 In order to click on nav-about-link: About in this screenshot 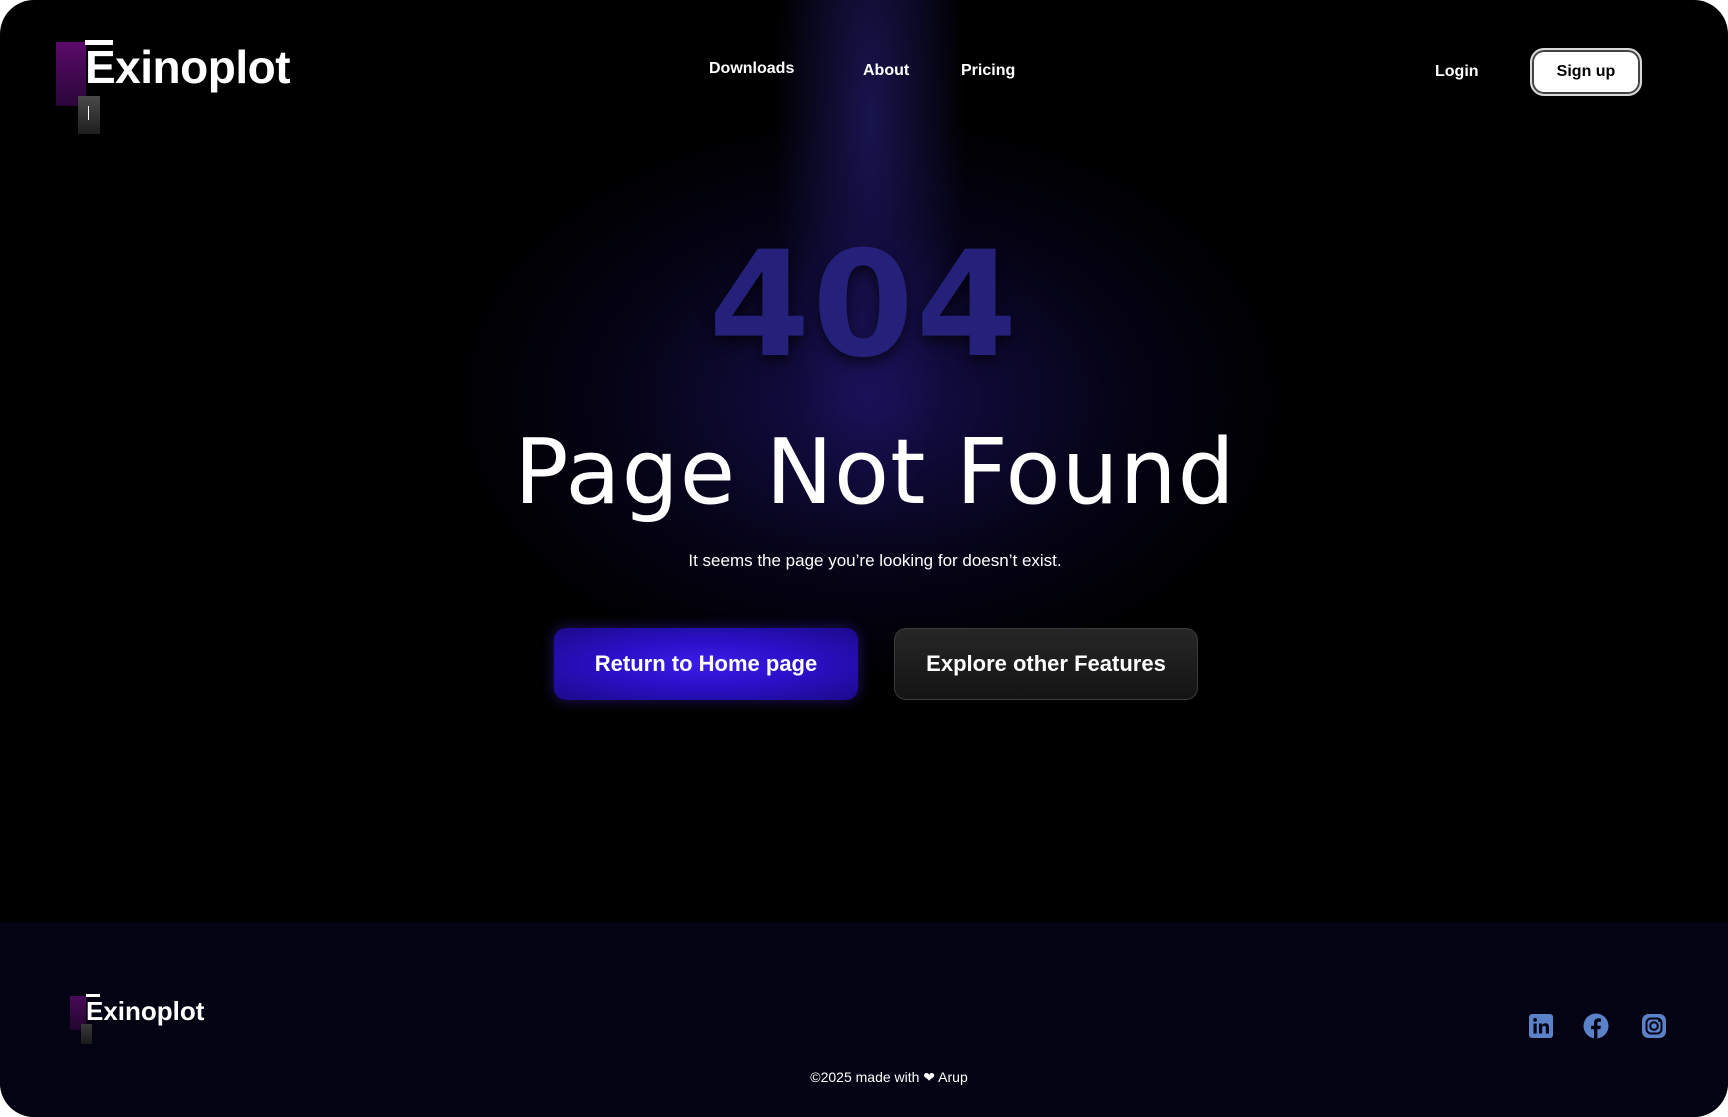, I will do `click(886, 71)`.